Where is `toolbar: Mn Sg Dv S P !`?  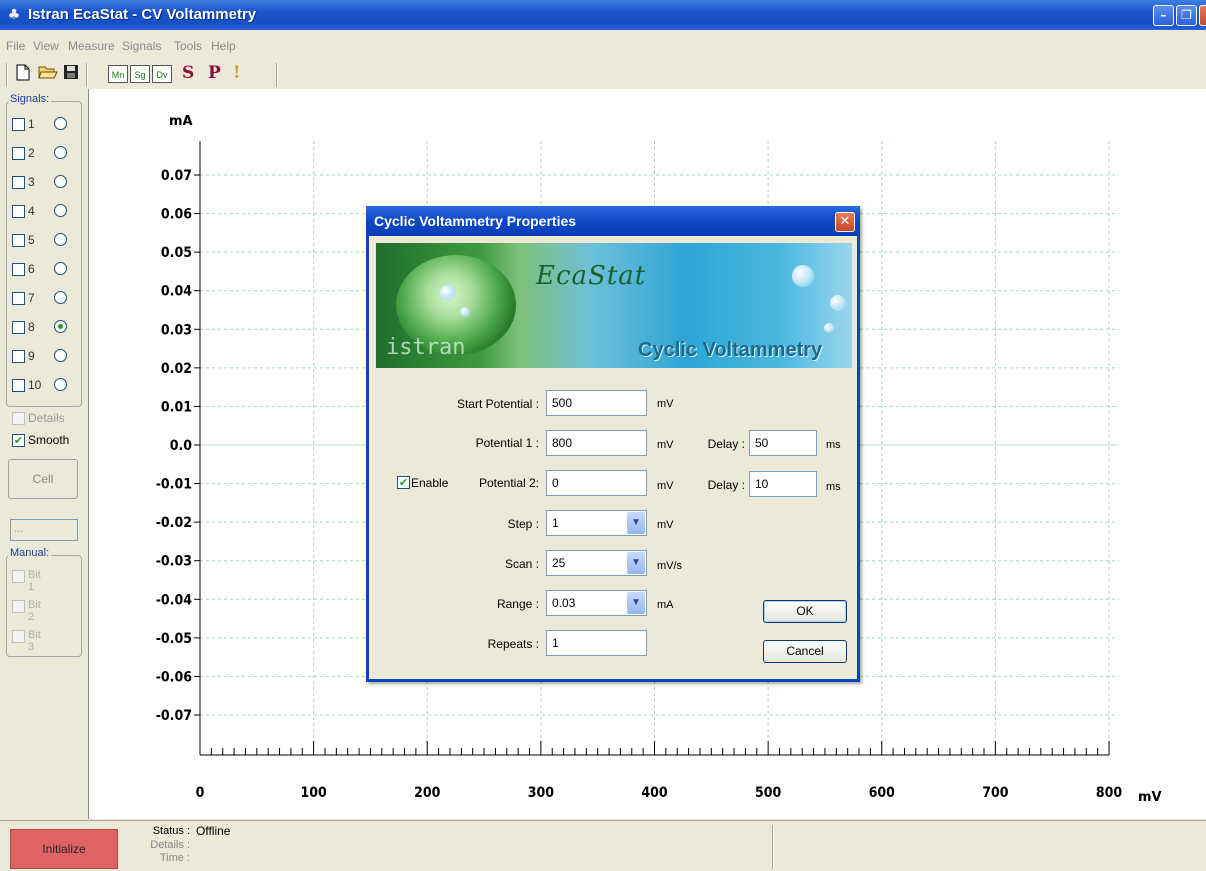 toolbar: Mn Sg Dv S P ! is located at coordinates (603, 74).